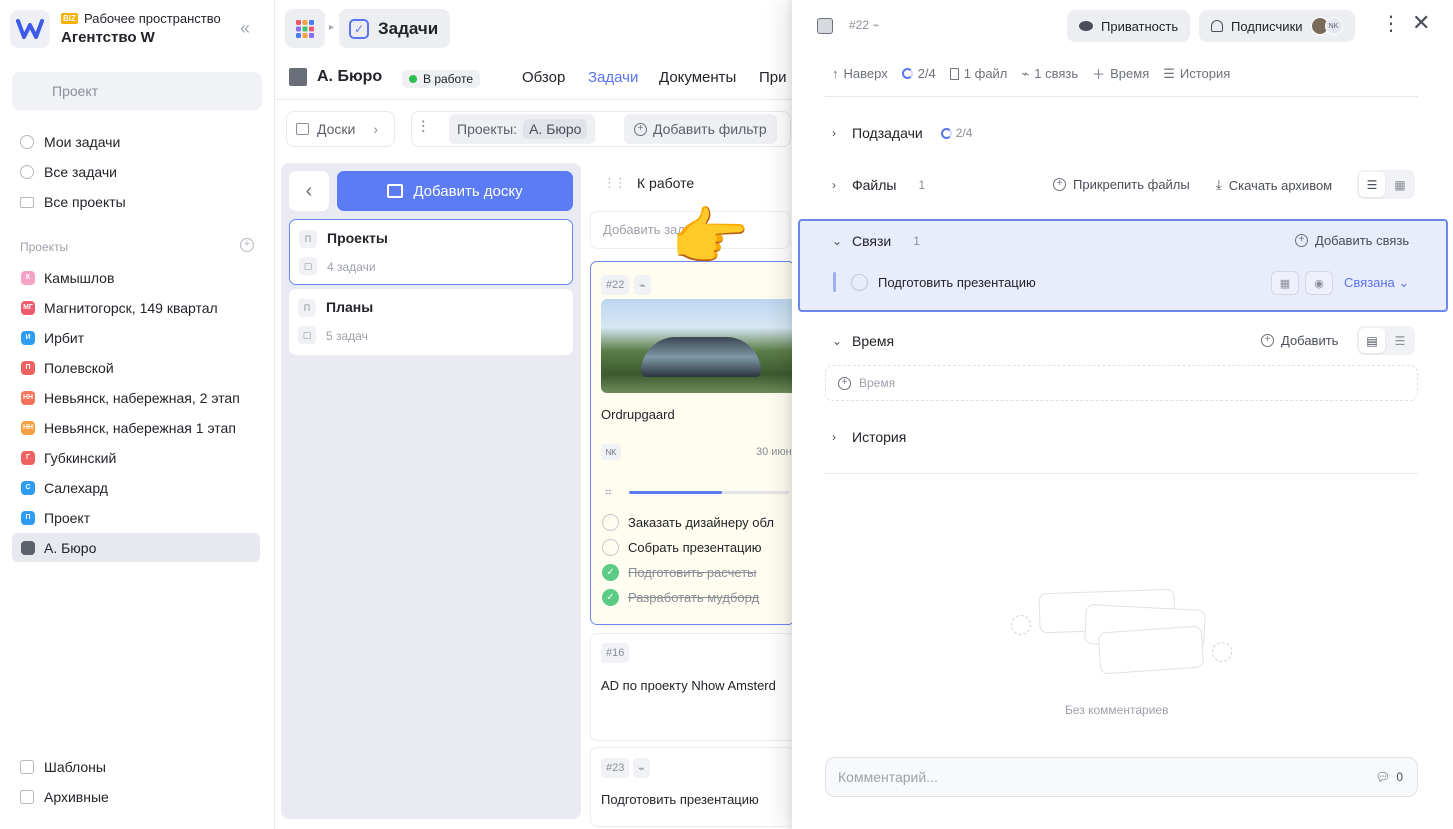  What do you see at coordinates (351, 267) in the screenshot?
I see `board-subtitle: 4 задачи` at bounding box center [351, 267].